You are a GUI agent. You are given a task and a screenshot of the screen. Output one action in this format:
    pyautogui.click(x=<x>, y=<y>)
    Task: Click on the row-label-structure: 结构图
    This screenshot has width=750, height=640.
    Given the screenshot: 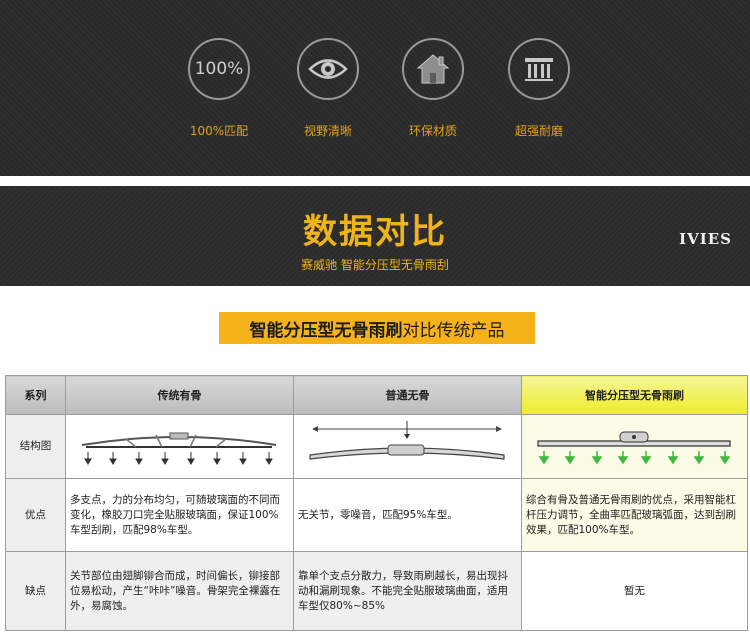 What is the action you would take?
    pyautogui.click(x=35, y=446)
    